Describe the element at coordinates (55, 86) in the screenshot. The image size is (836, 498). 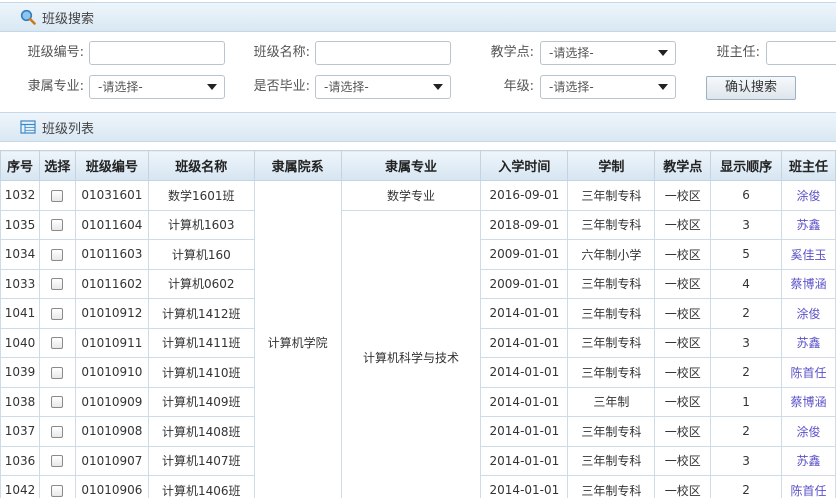
I see `major-label: 隶属专业:` at that location.